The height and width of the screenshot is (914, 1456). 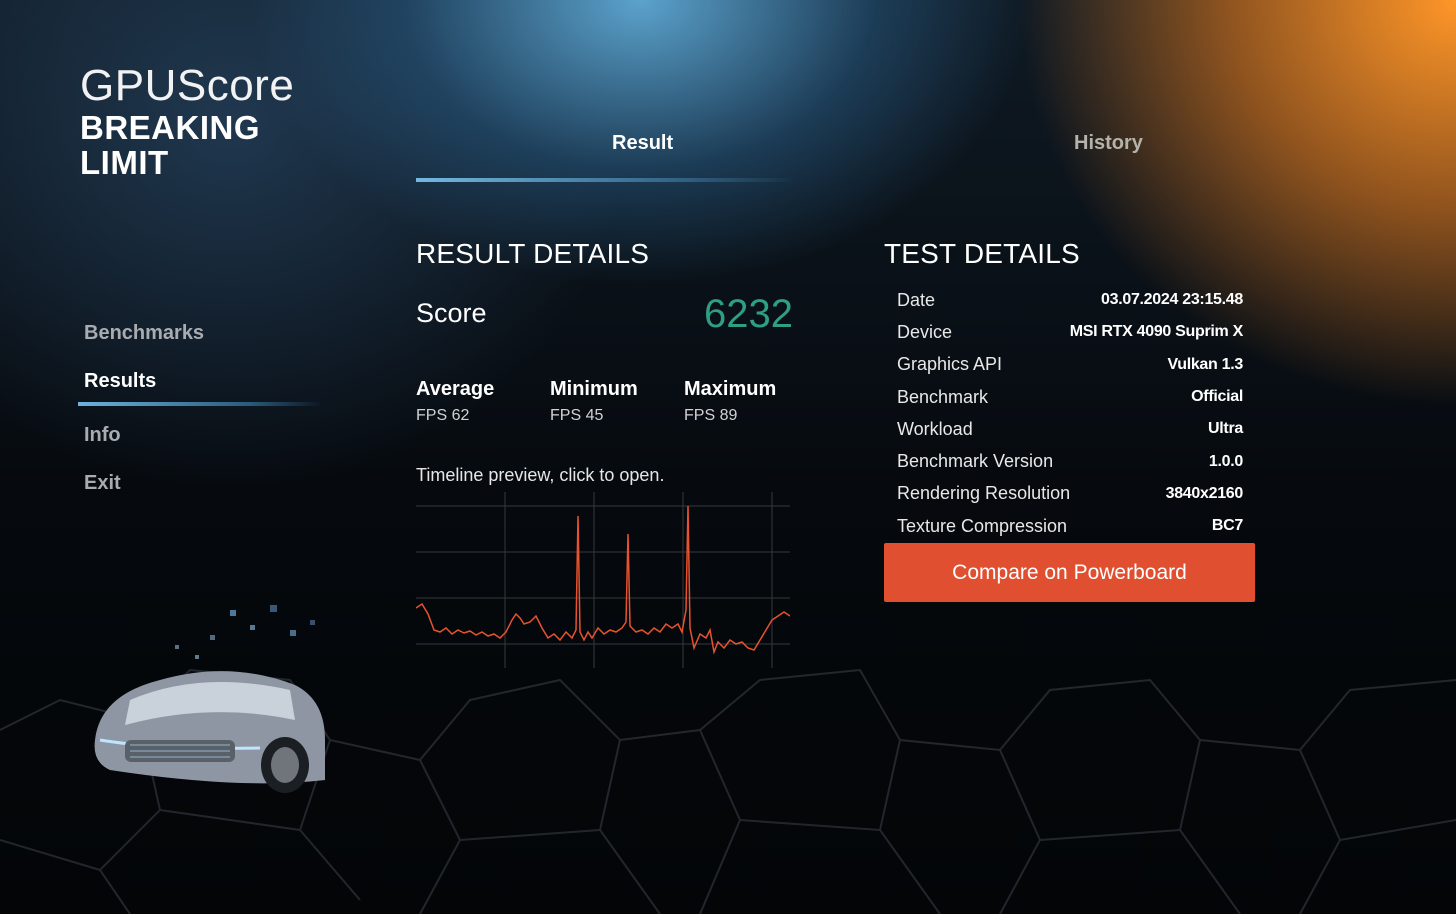 I want to click on detail-key: Benchmark Version, so click(x=975, y=461).